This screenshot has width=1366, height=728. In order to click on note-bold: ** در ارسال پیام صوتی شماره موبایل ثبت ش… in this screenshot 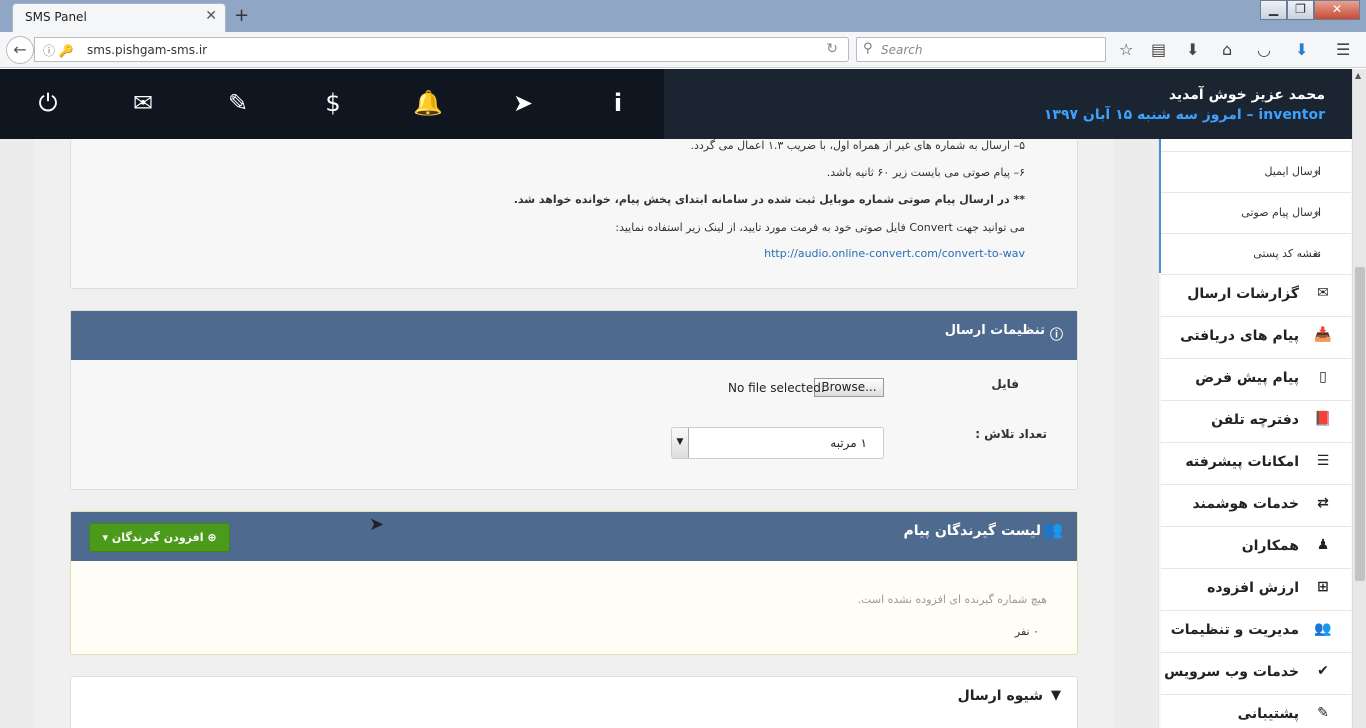, I will do `click(769, 199)`.